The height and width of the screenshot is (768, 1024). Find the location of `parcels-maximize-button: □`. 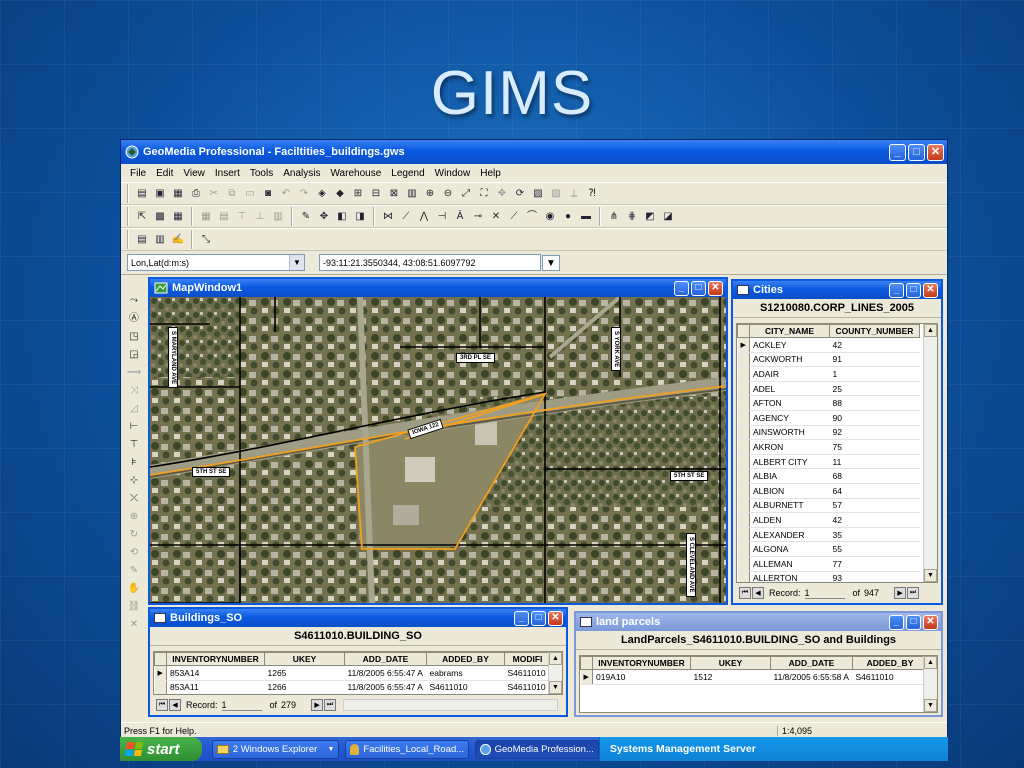

parcels-maximize-button: □ is located at coordinates (913, 622).